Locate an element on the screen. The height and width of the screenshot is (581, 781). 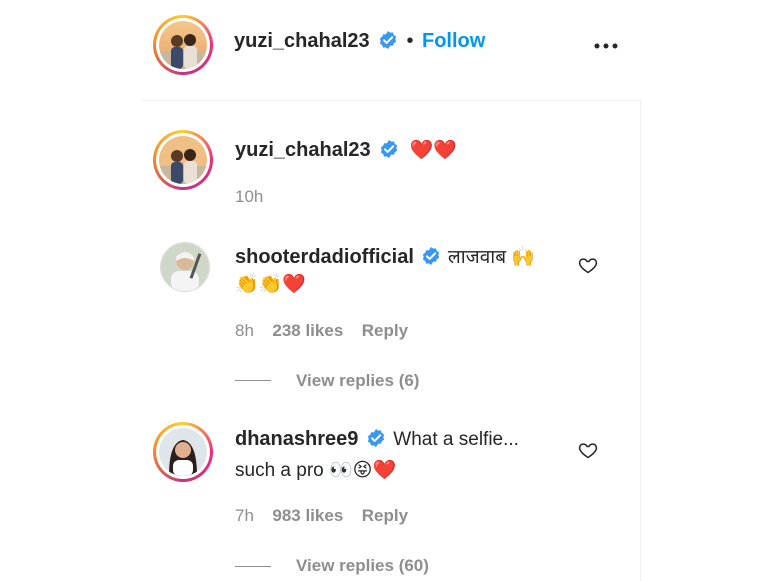
comment-1-time: 8h is located at coordinates (244, 330).